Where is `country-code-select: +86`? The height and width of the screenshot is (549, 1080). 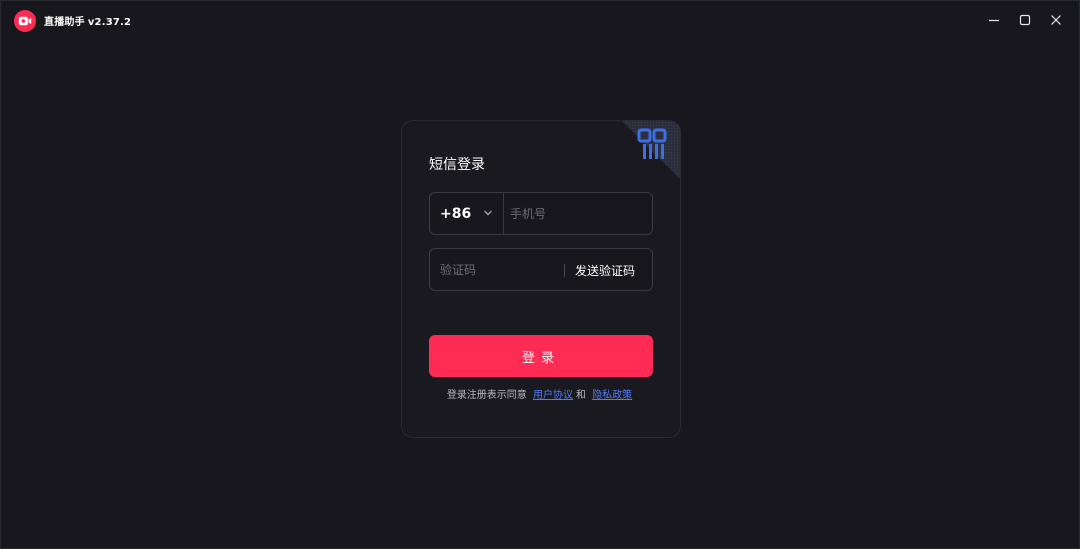 country-code-select: +86 is located at coordinates (467, 213).